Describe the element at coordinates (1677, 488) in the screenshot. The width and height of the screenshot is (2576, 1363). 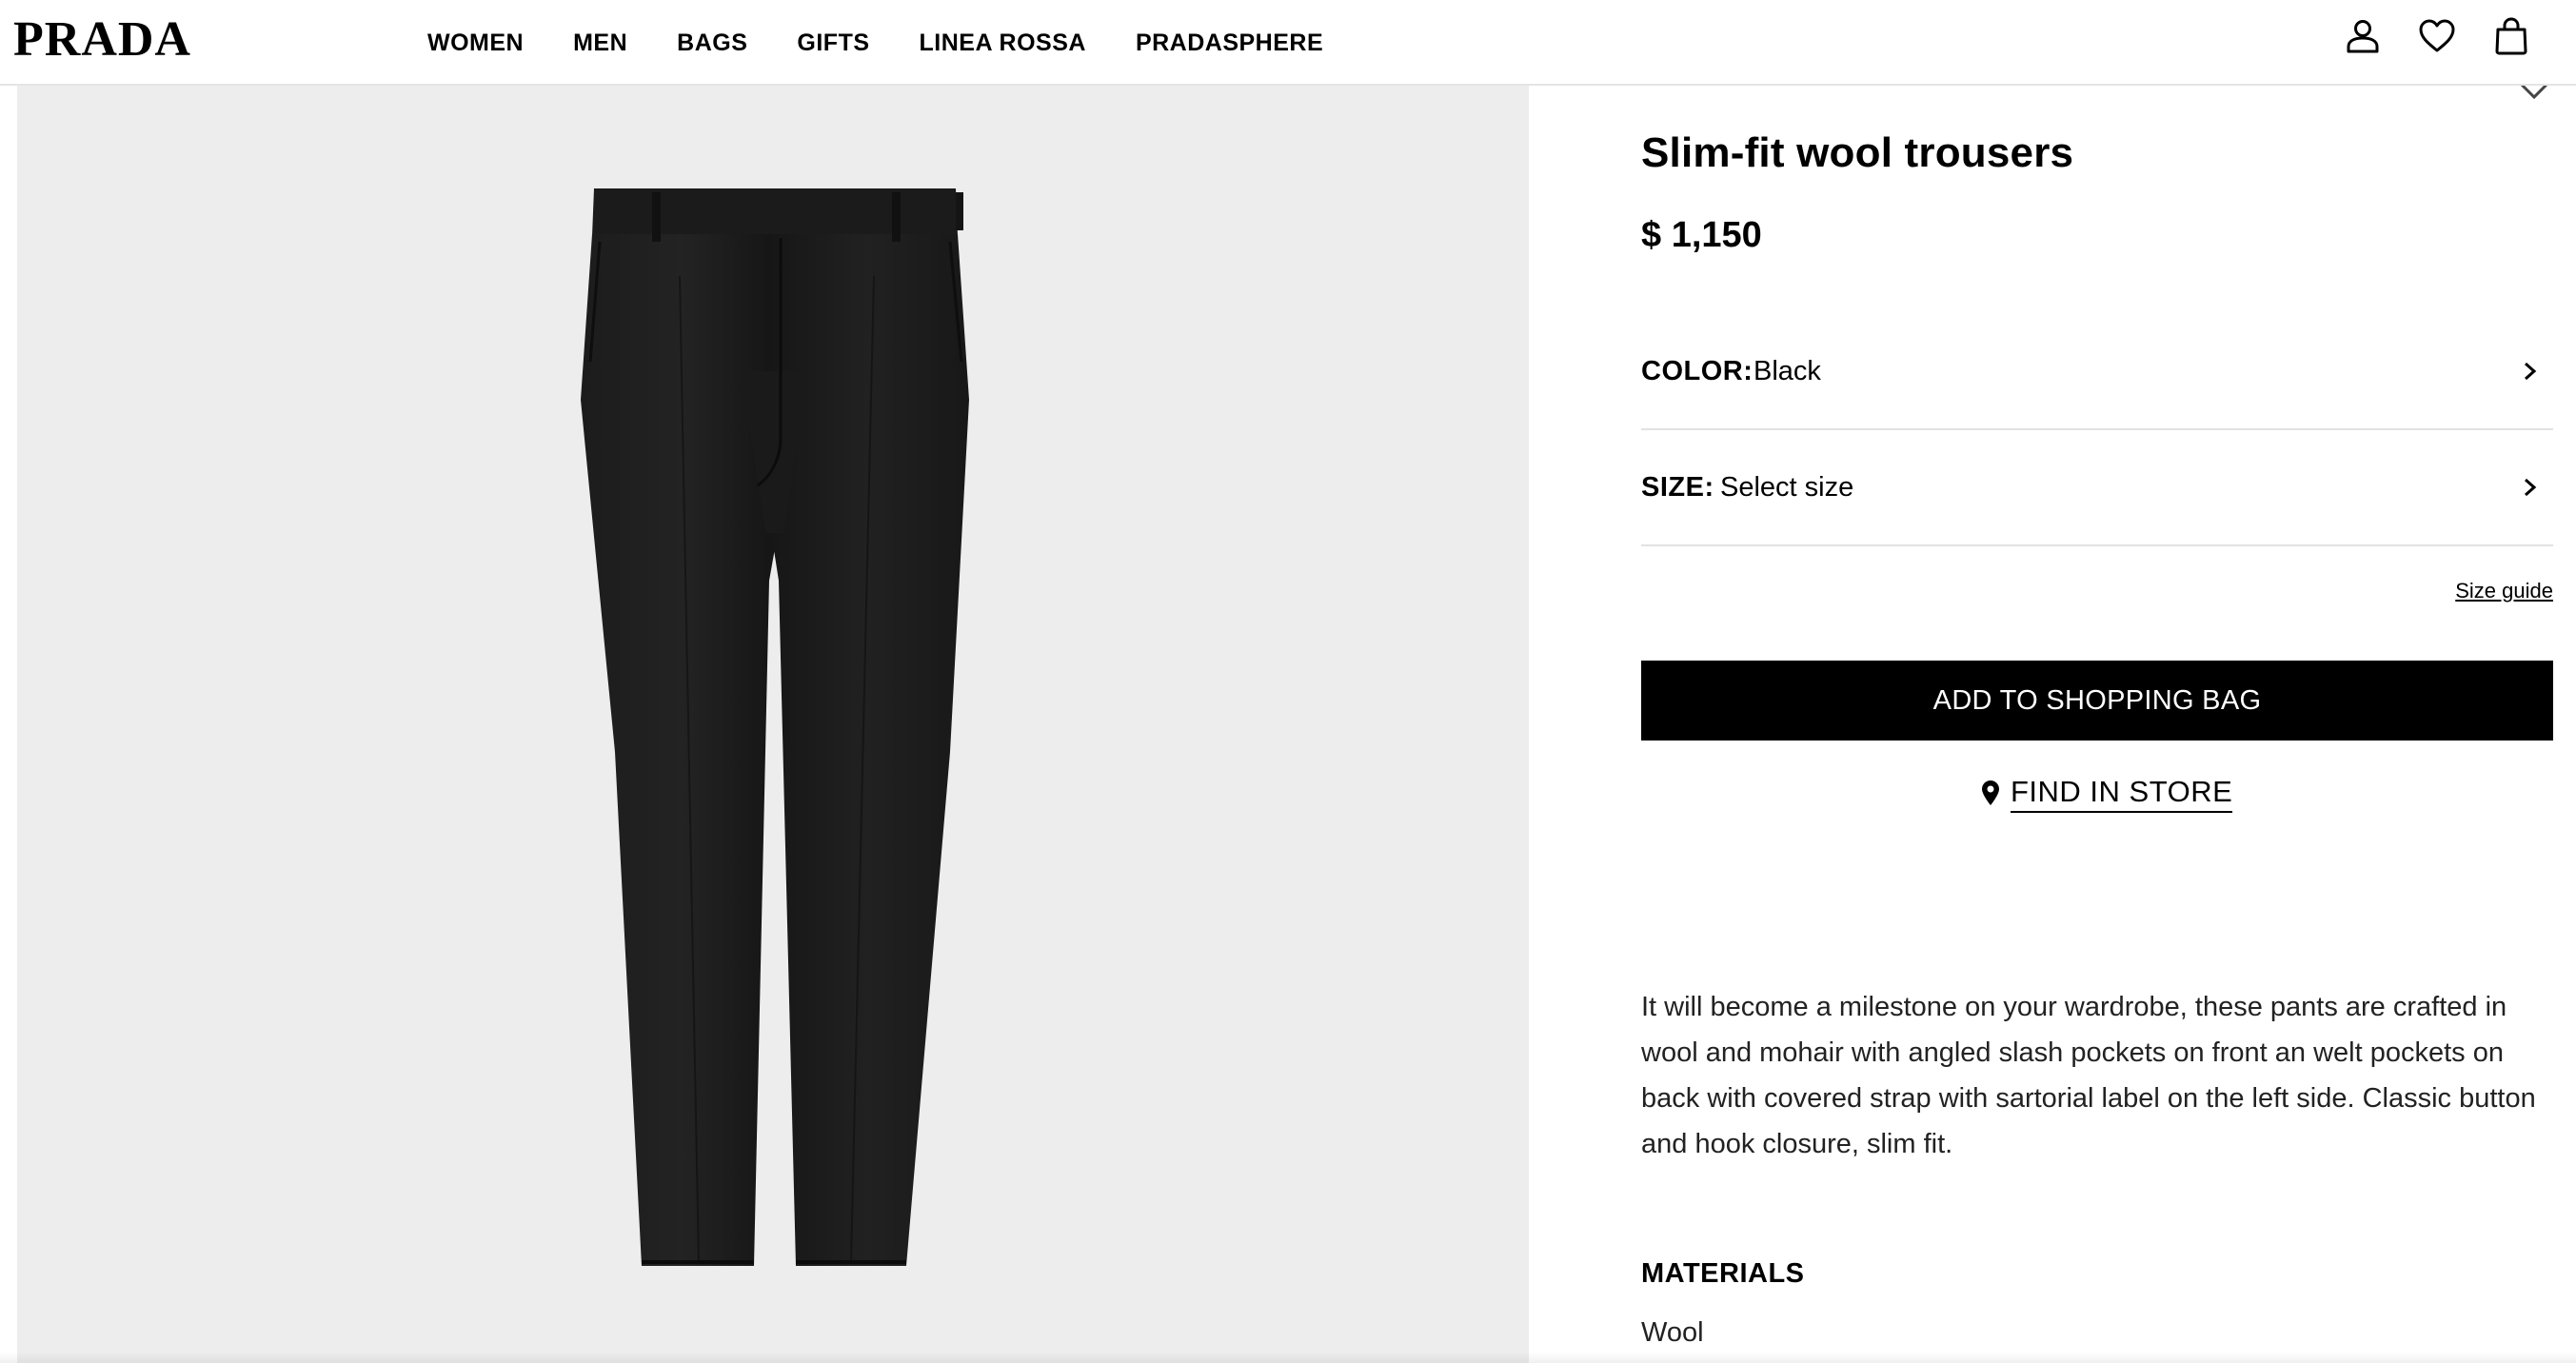
I see `size-label: SIZE:` at that location.